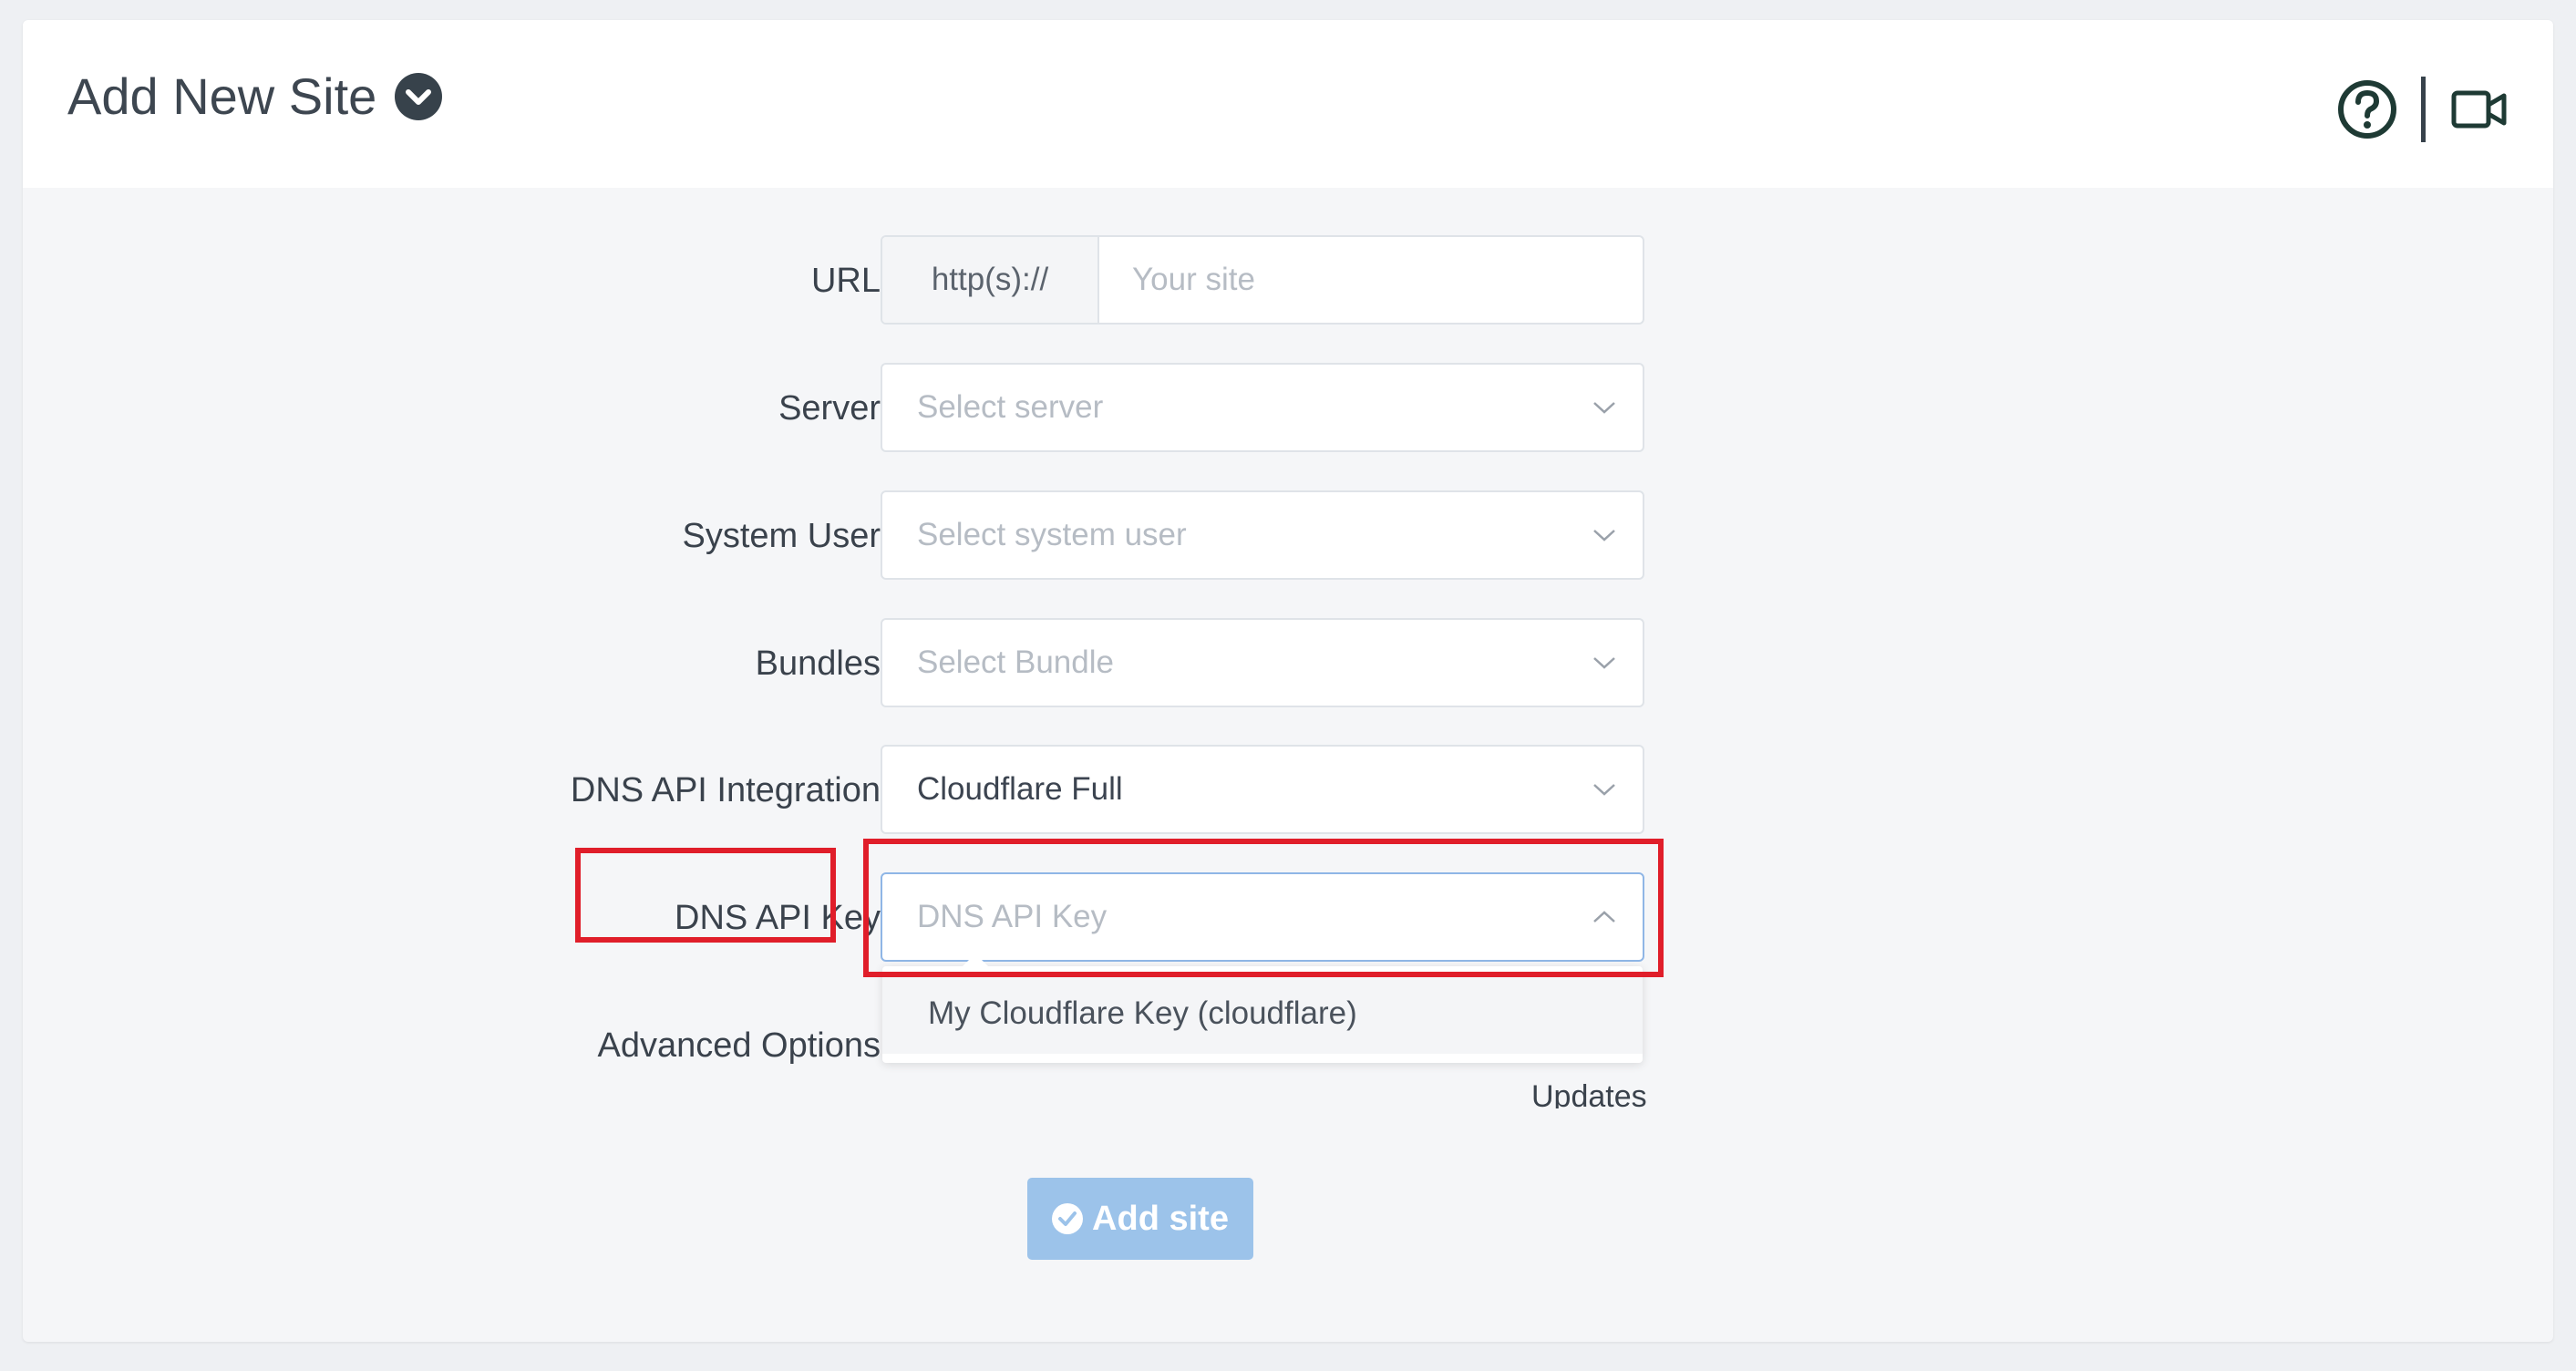 The image size is (2576, 1371). I want to click on url-input: Your site, so click(1193, 280).